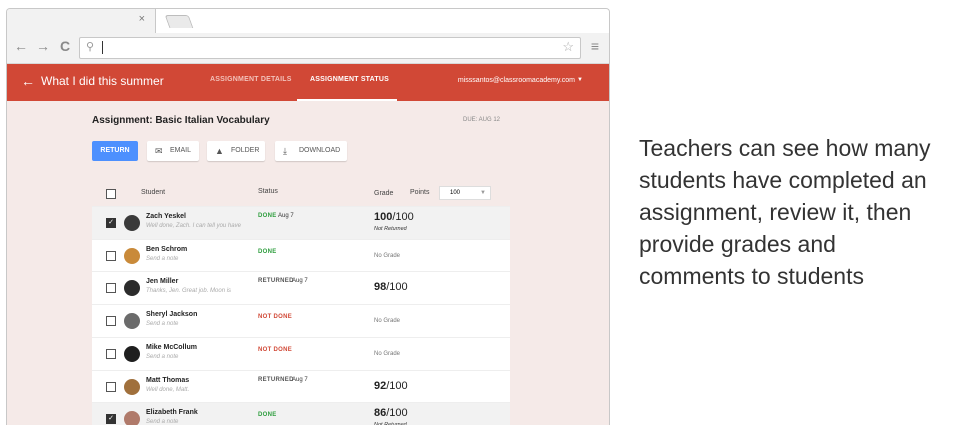 The image size is (953, 425). Describe the element at coordinates (171, 347) in the screenshot. I see `student-name: Mike McCollum` at that location.